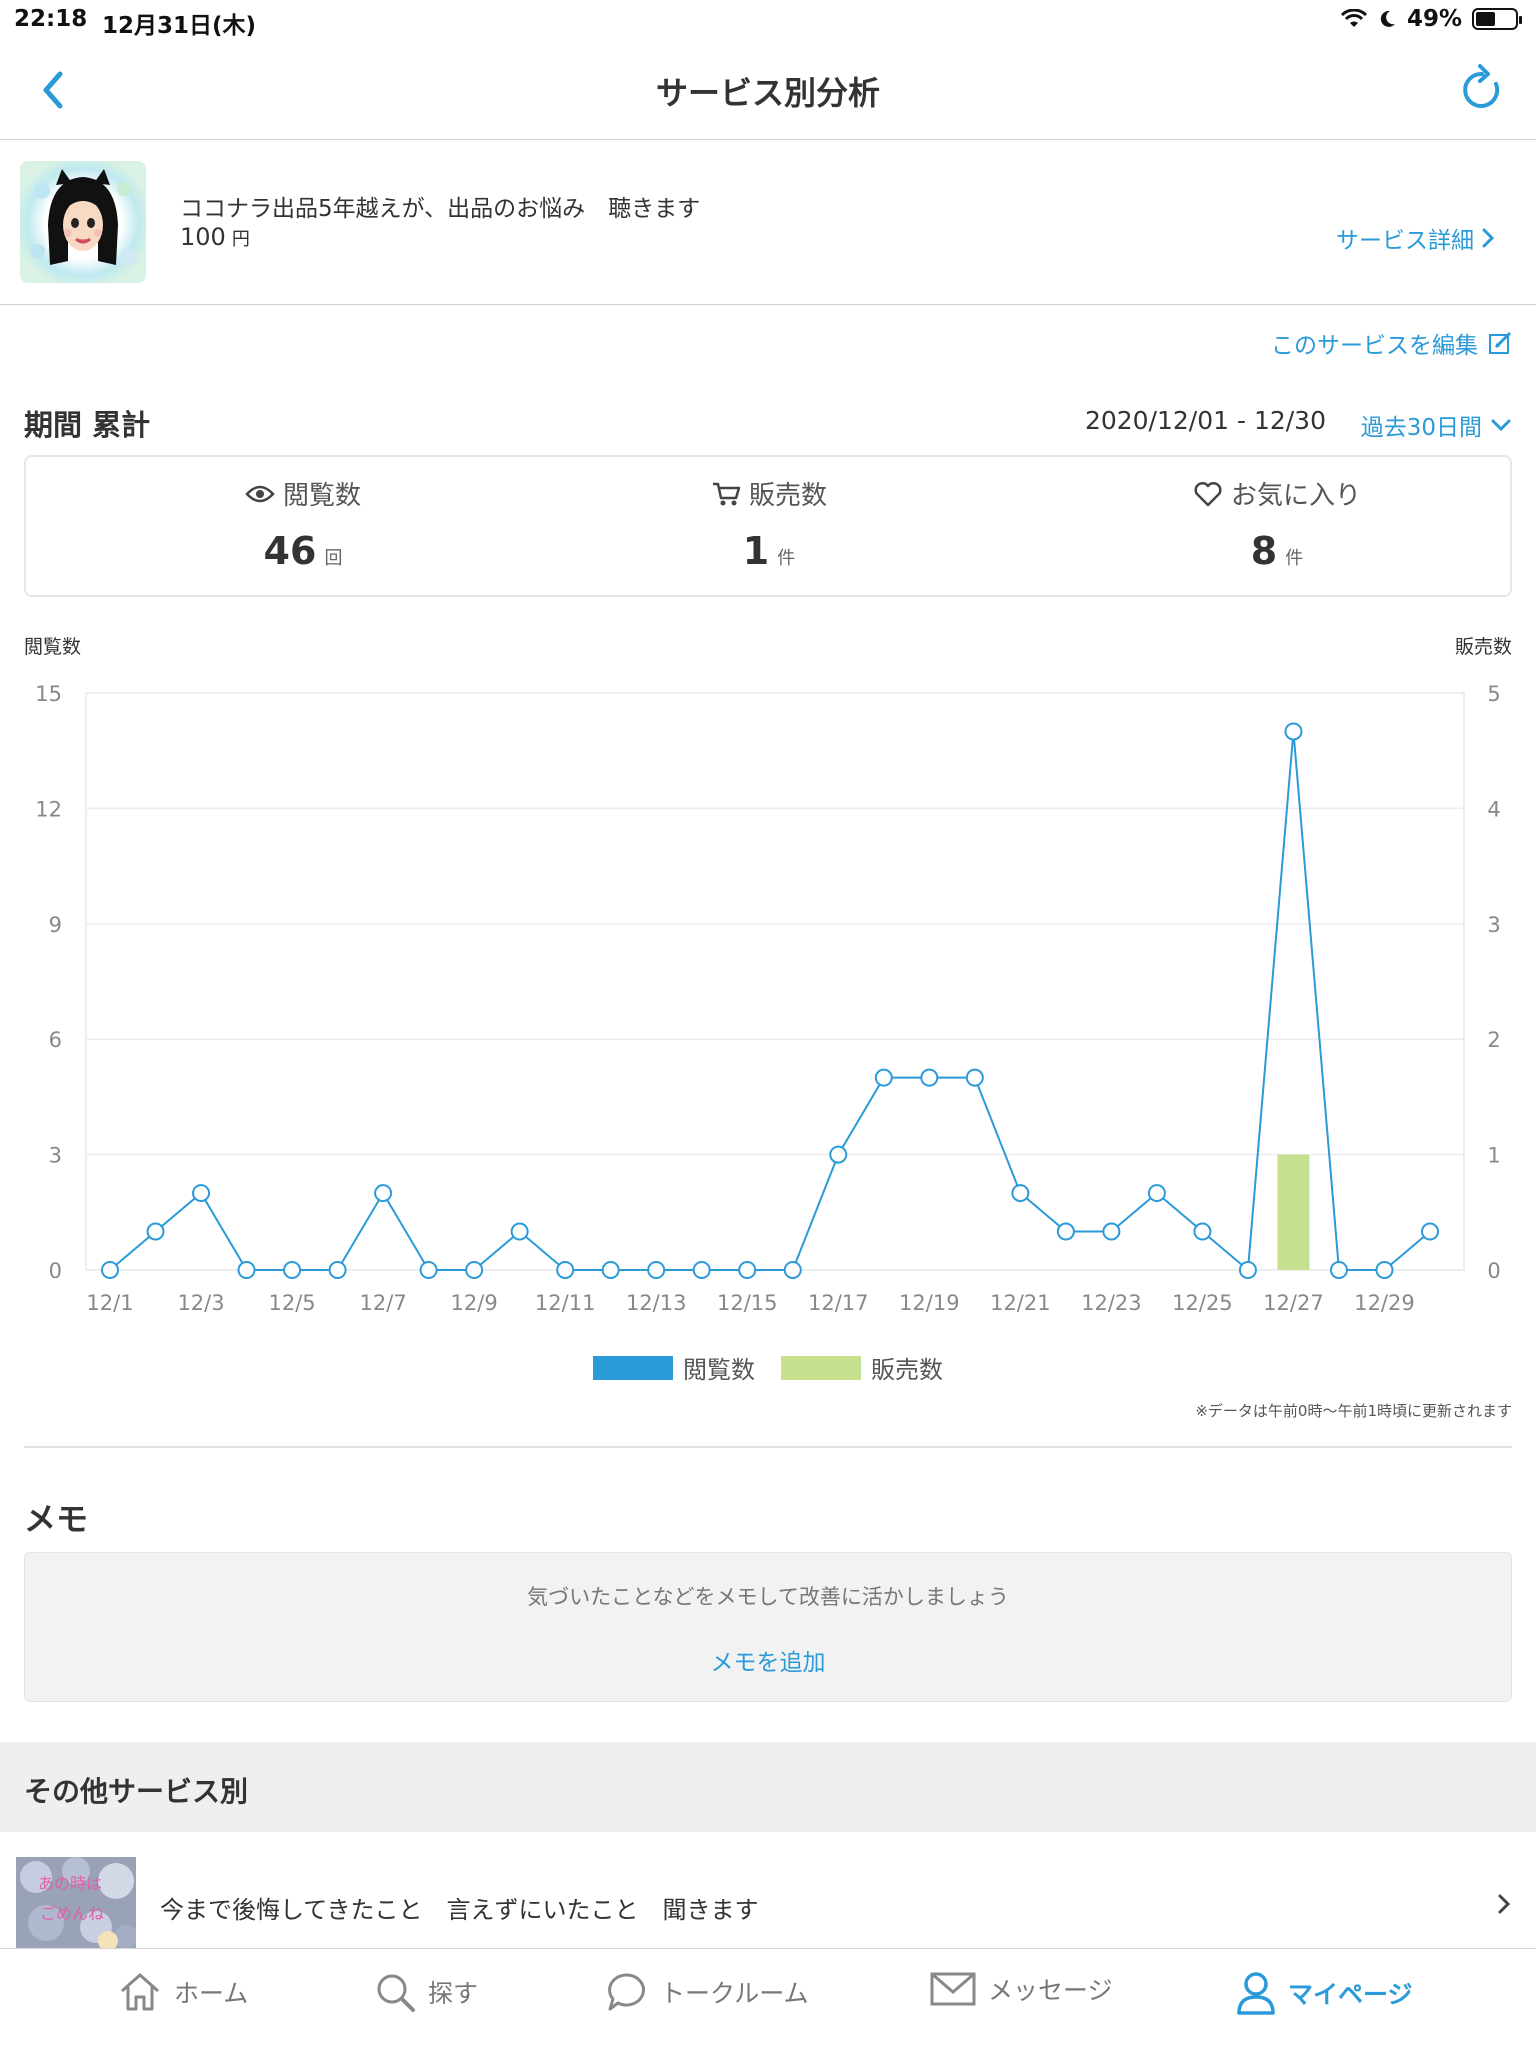 This screenshot has width=1536, height=2048. I want to click on y-left-tick-label: 9, so click(55, 925).